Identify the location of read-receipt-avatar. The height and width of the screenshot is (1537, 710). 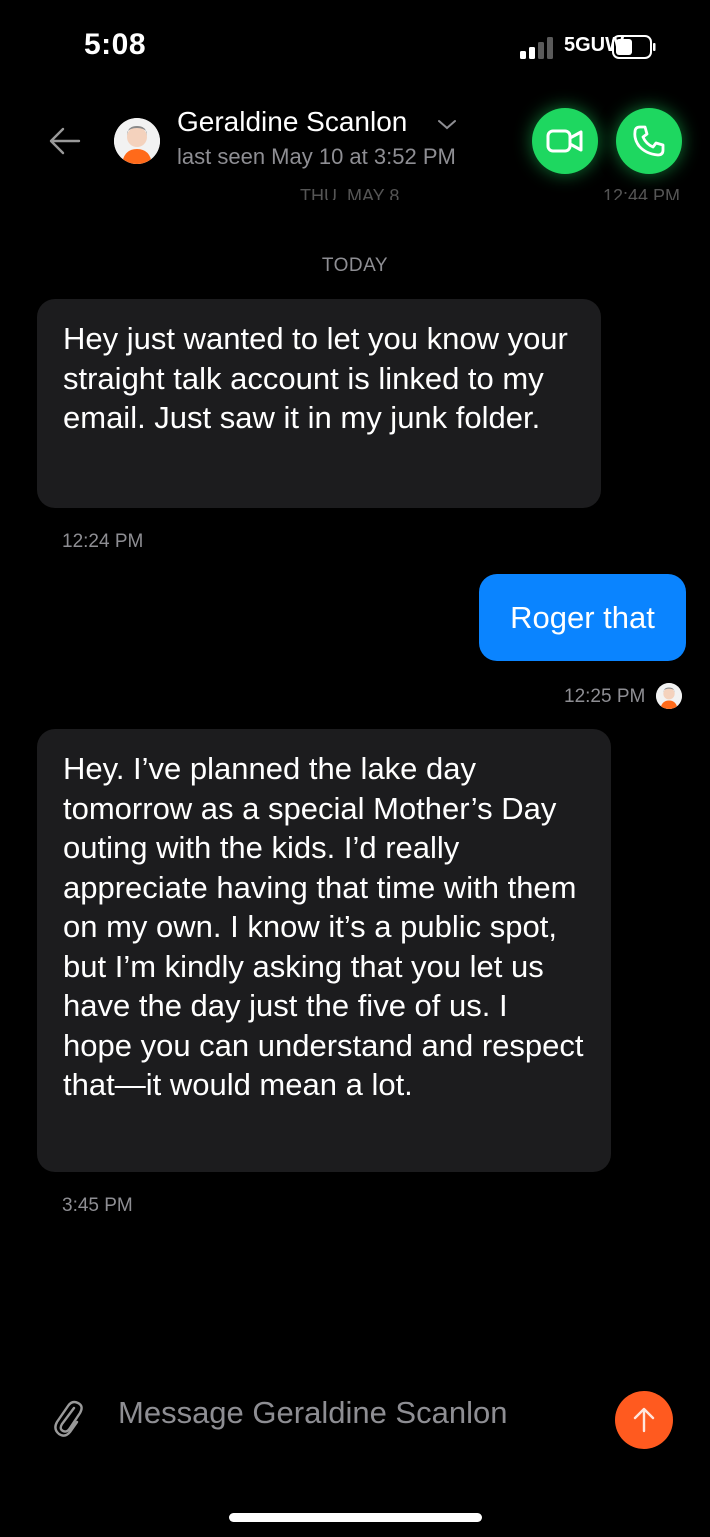
(669, 696).